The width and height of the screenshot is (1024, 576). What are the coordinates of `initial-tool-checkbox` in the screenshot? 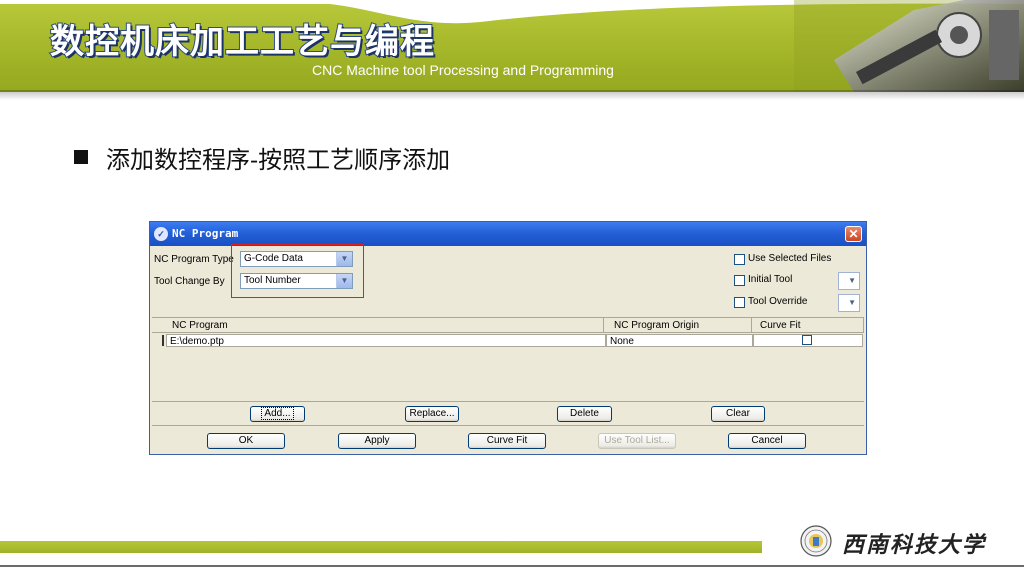 It's located at (739, 280).